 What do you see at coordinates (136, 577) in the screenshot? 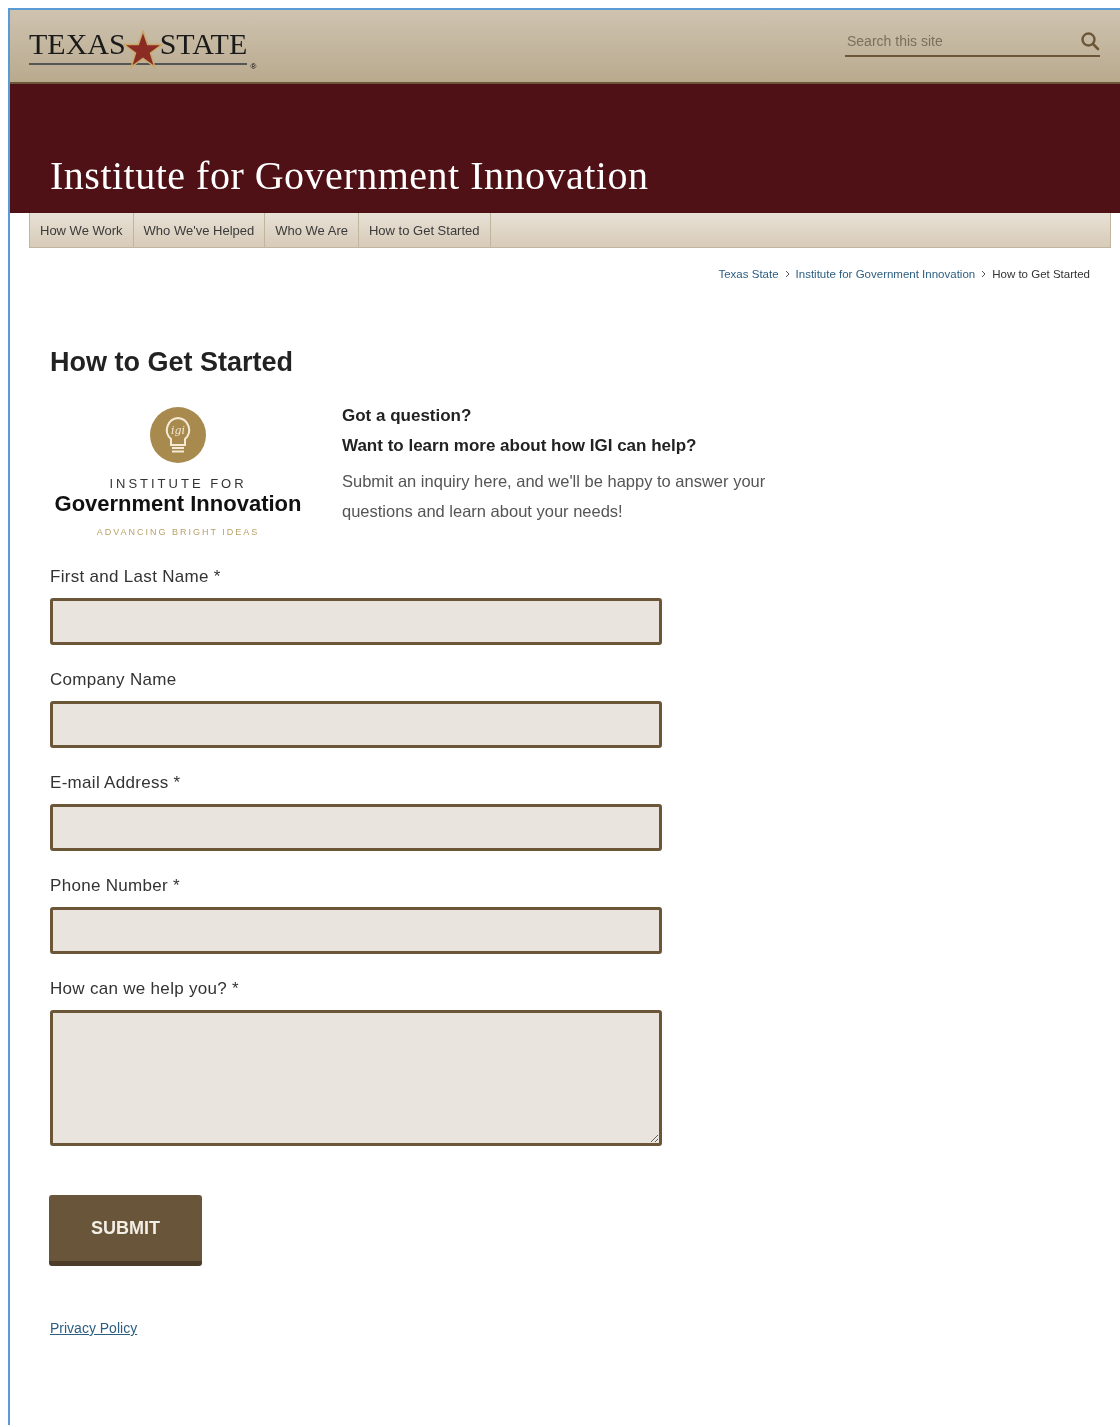
I see `field-label: First and Last Name *` at bounding box center [136, 577].